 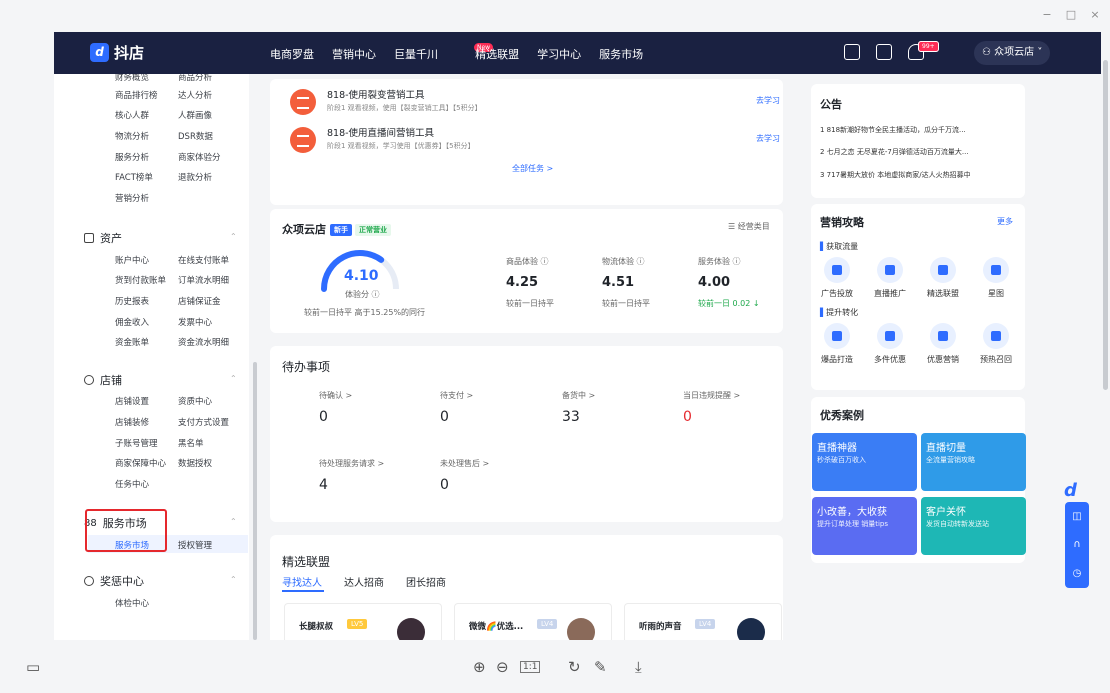 I want to click on sidebar-link: 资质中心, so click(x=195, y=401).